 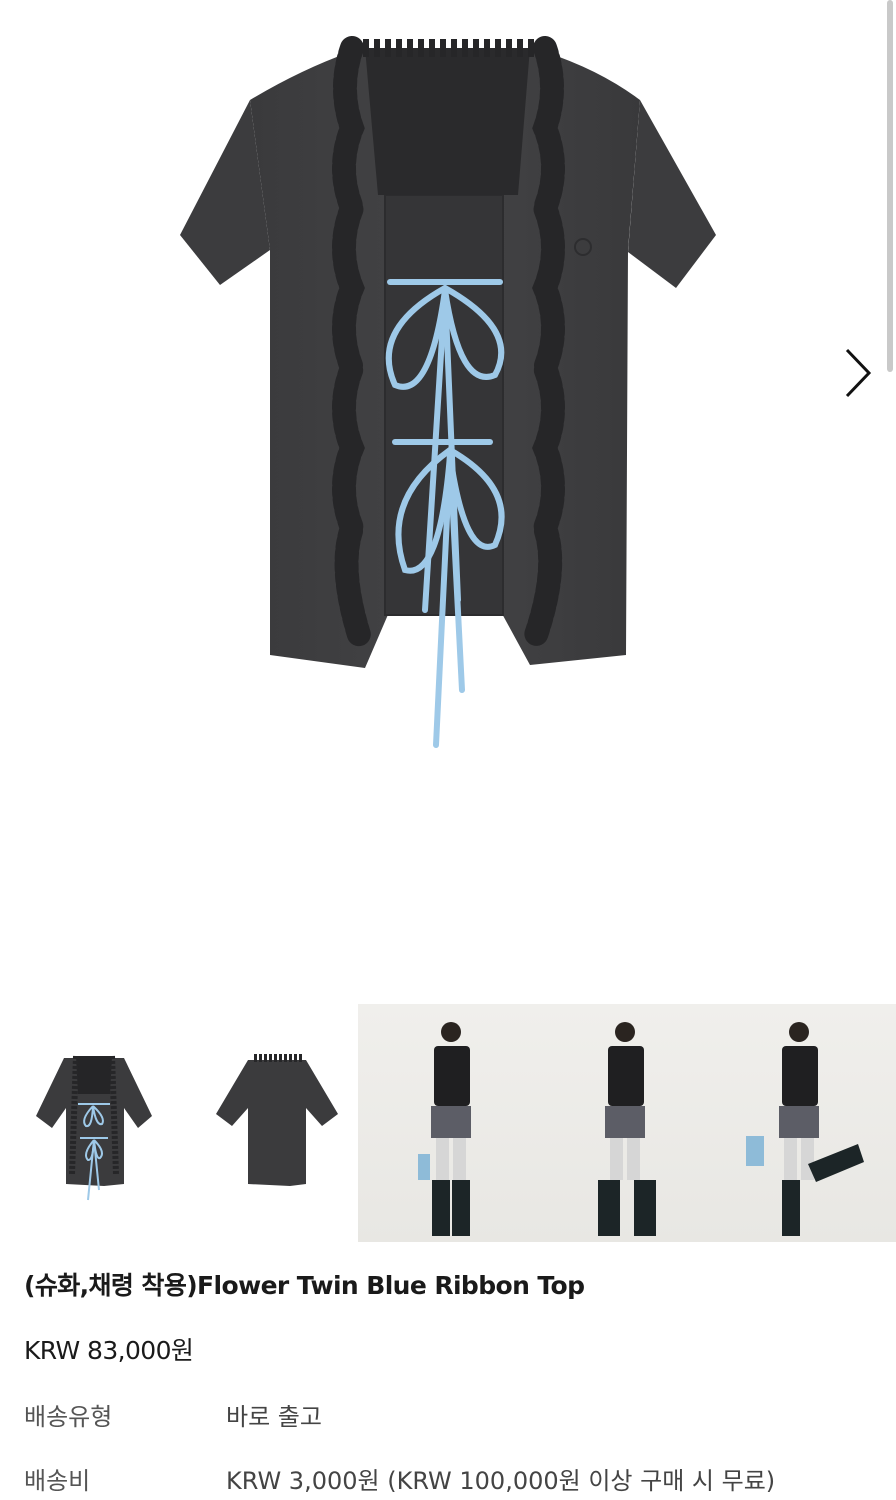 What do you see at coordinates (109, 1350) in the screenshot?
I see `product-price: KRW 83,000원` at bounding box center [109, 1350].